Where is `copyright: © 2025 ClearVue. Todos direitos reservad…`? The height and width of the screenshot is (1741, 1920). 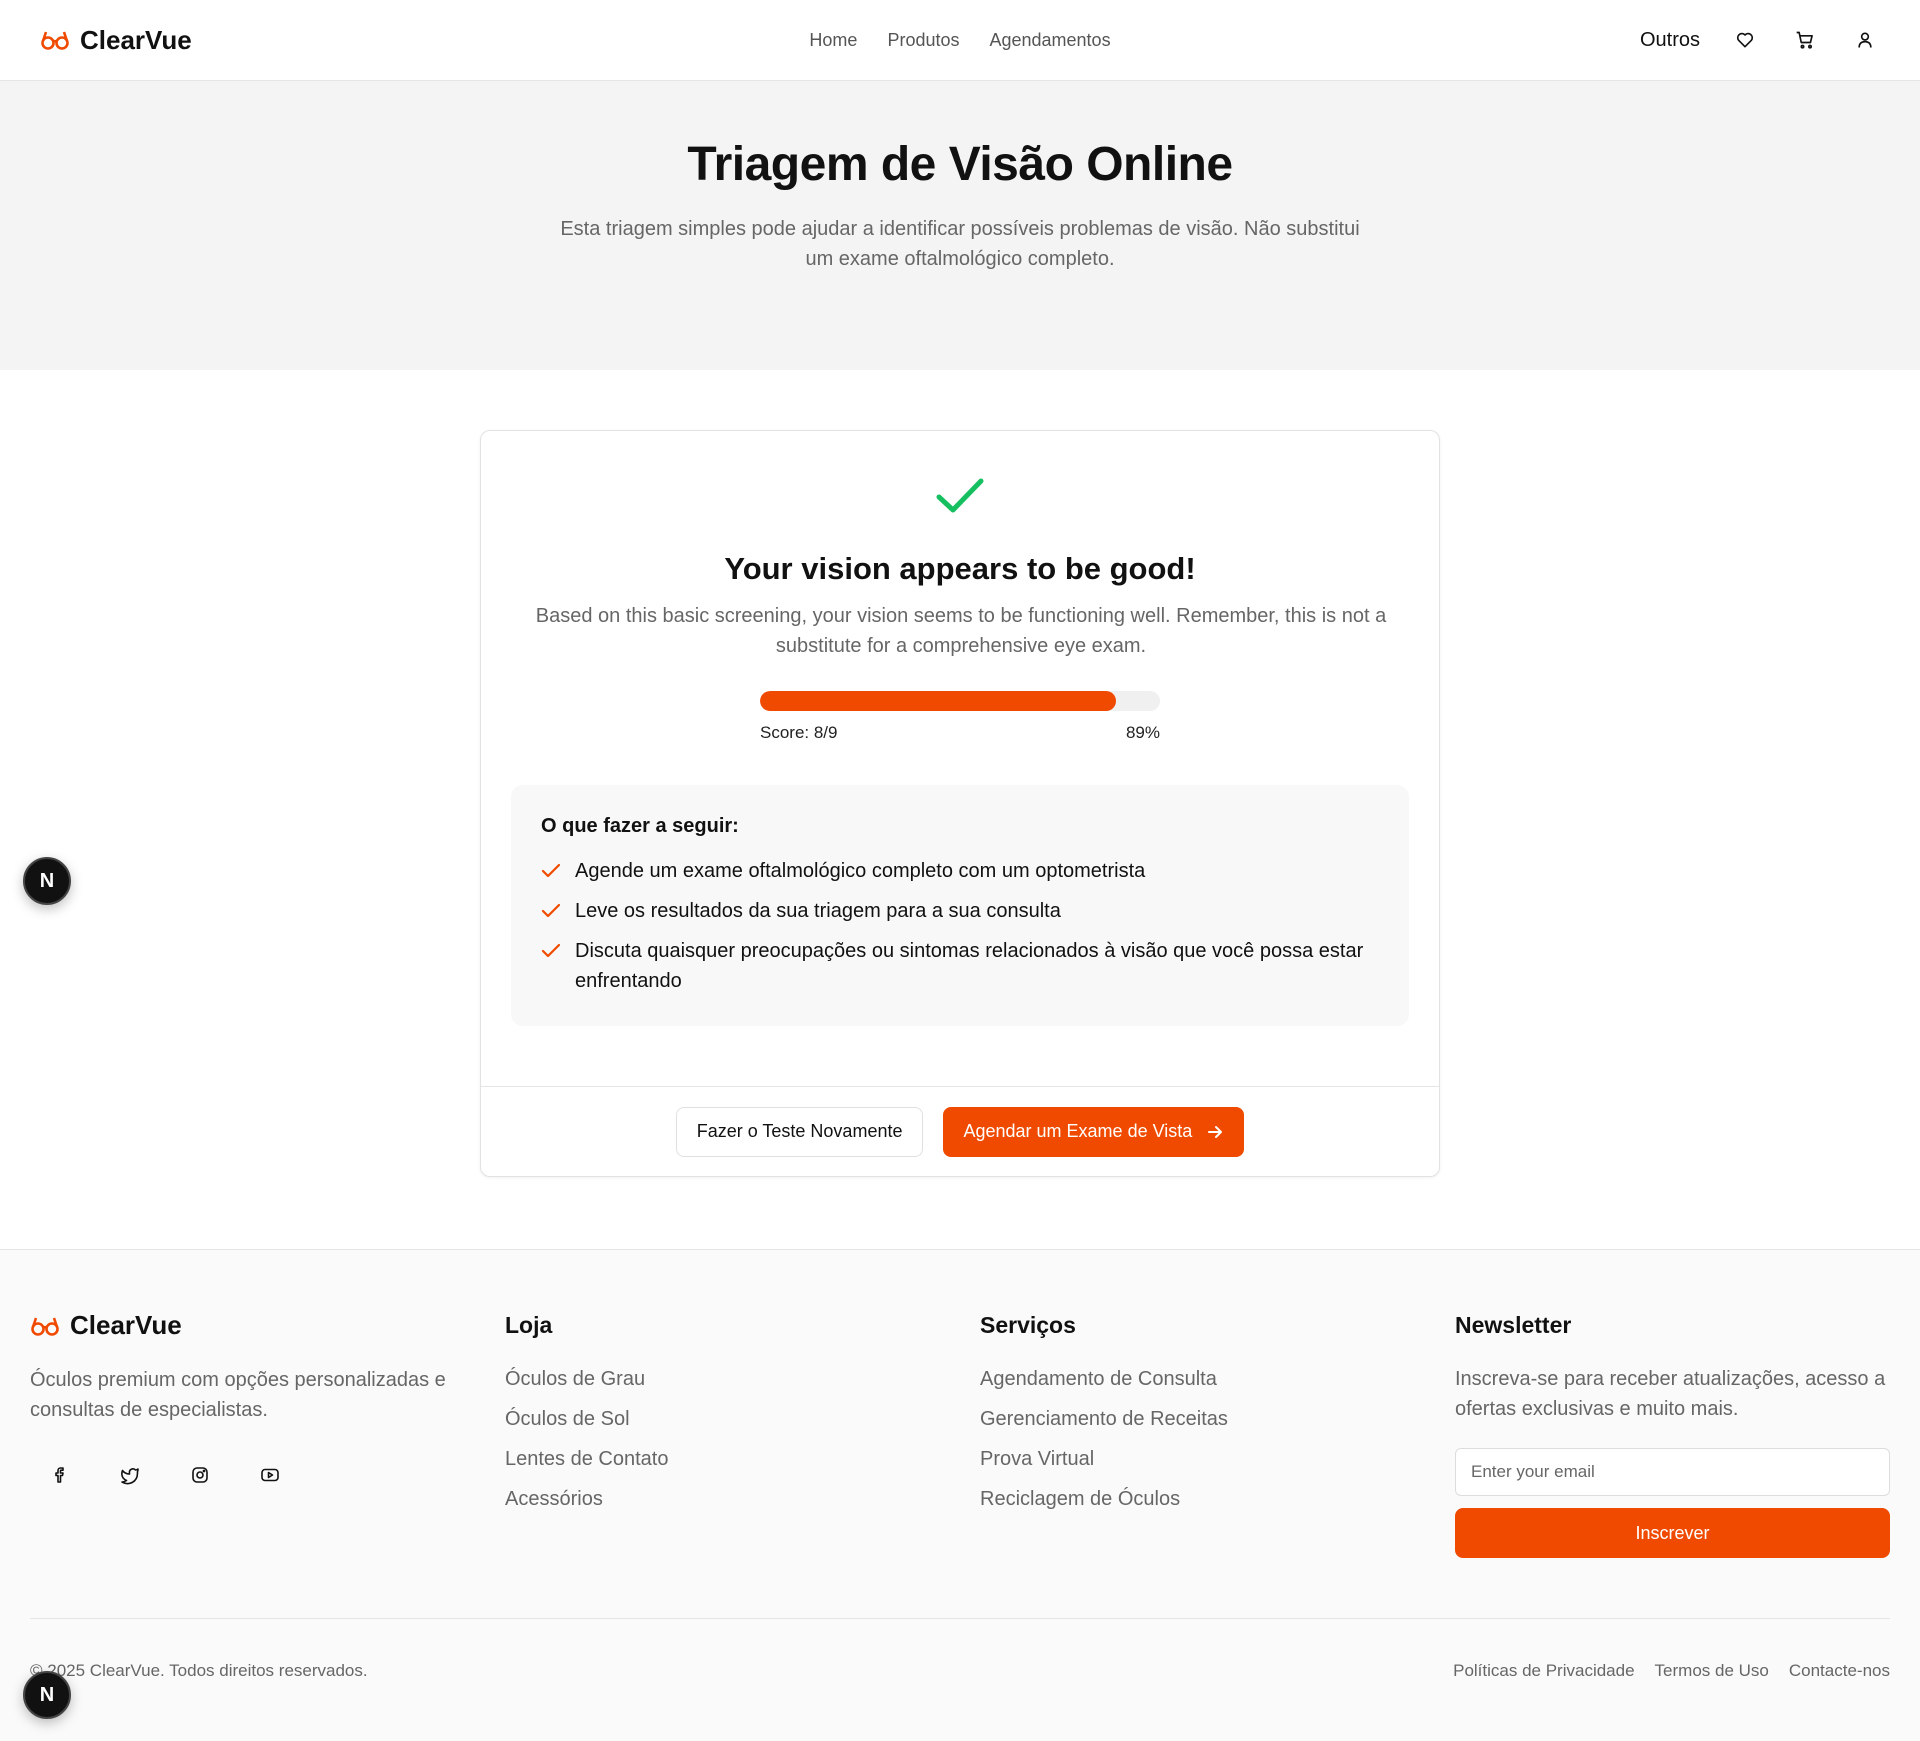 copyright: © 2025 ClearVue. Todos direitos reservad… is located at coordinates (199, 1670).